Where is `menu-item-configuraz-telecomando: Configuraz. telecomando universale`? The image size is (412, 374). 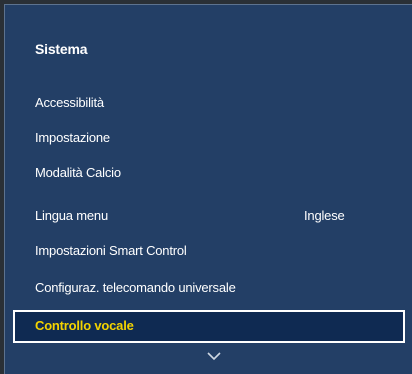 menu-item-configuraz-telecomando: Configuraz. telecomando universale is located at coordinates (209, 287).